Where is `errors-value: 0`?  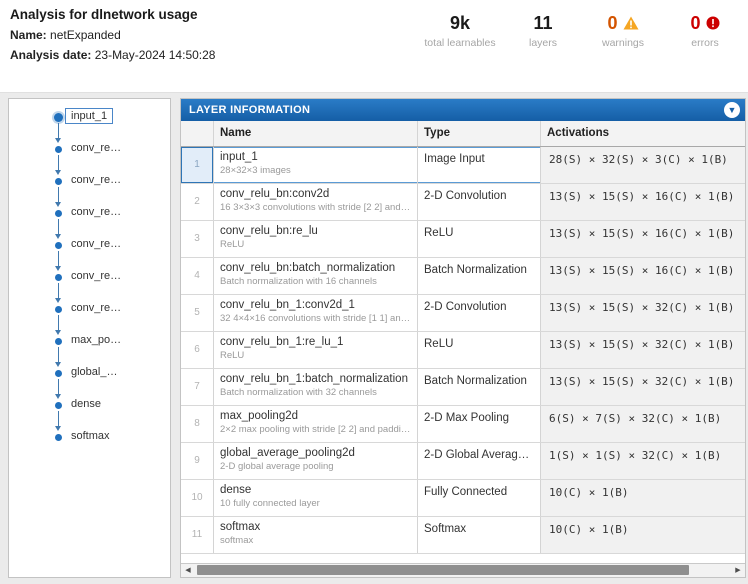 errors-value: 0 is located at coordinates (695, 23).